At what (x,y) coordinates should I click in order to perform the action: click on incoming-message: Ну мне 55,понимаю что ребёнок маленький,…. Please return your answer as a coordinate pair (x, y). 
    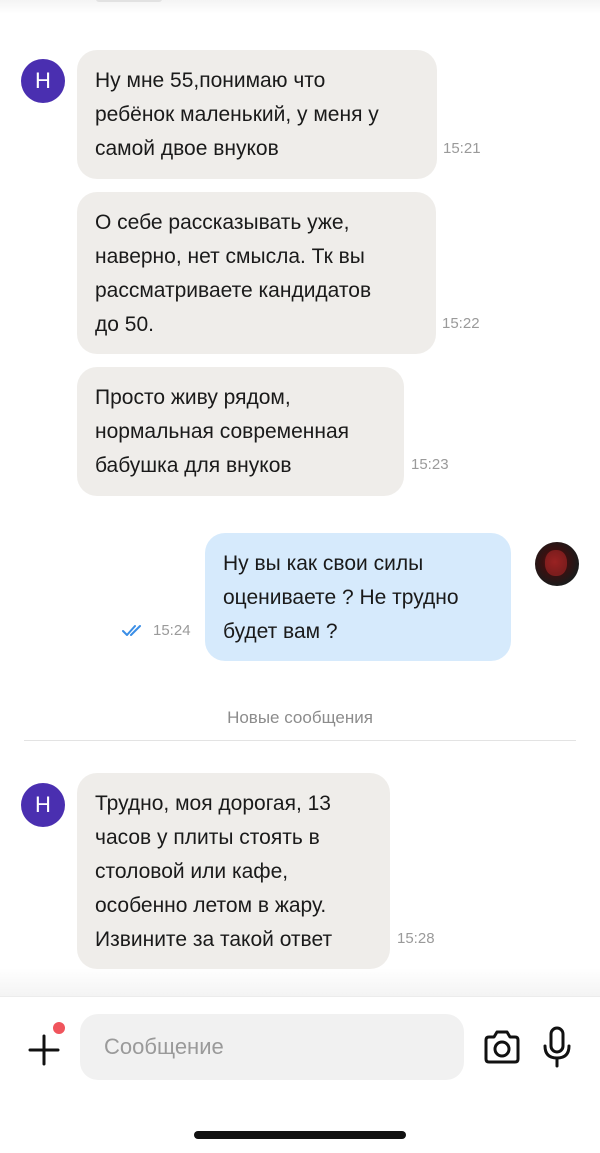
    Looking at the image, I should click on (257, 114).